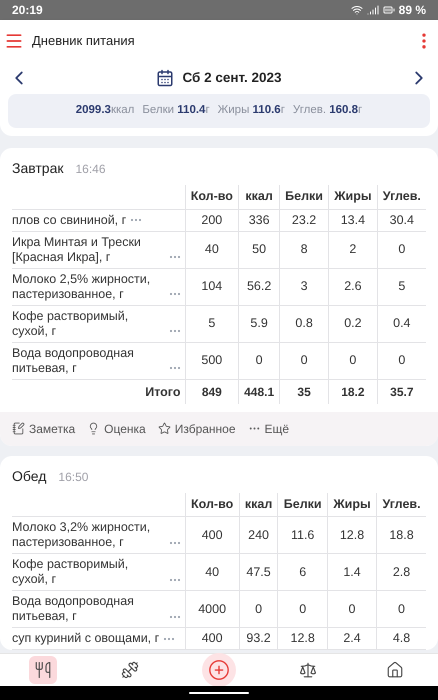 Image resolution: width=438 pixels, height=700 pixels. Describe the element at coordinates (212, 323) in the screenshot. I see `table-cell: 5` at that location.